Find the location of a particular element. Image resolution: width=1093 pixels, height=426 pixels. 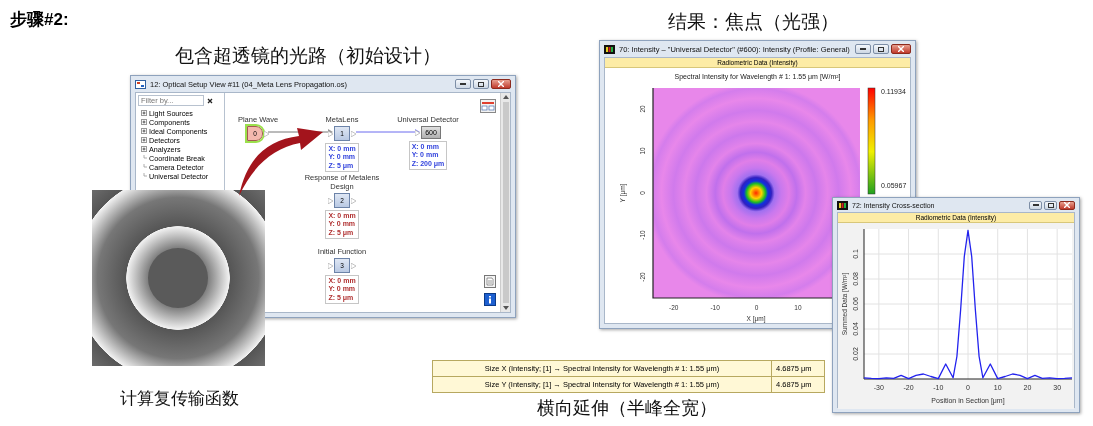

transfer-caption: 计算复传输函数 is located at coordinates (179, 399).